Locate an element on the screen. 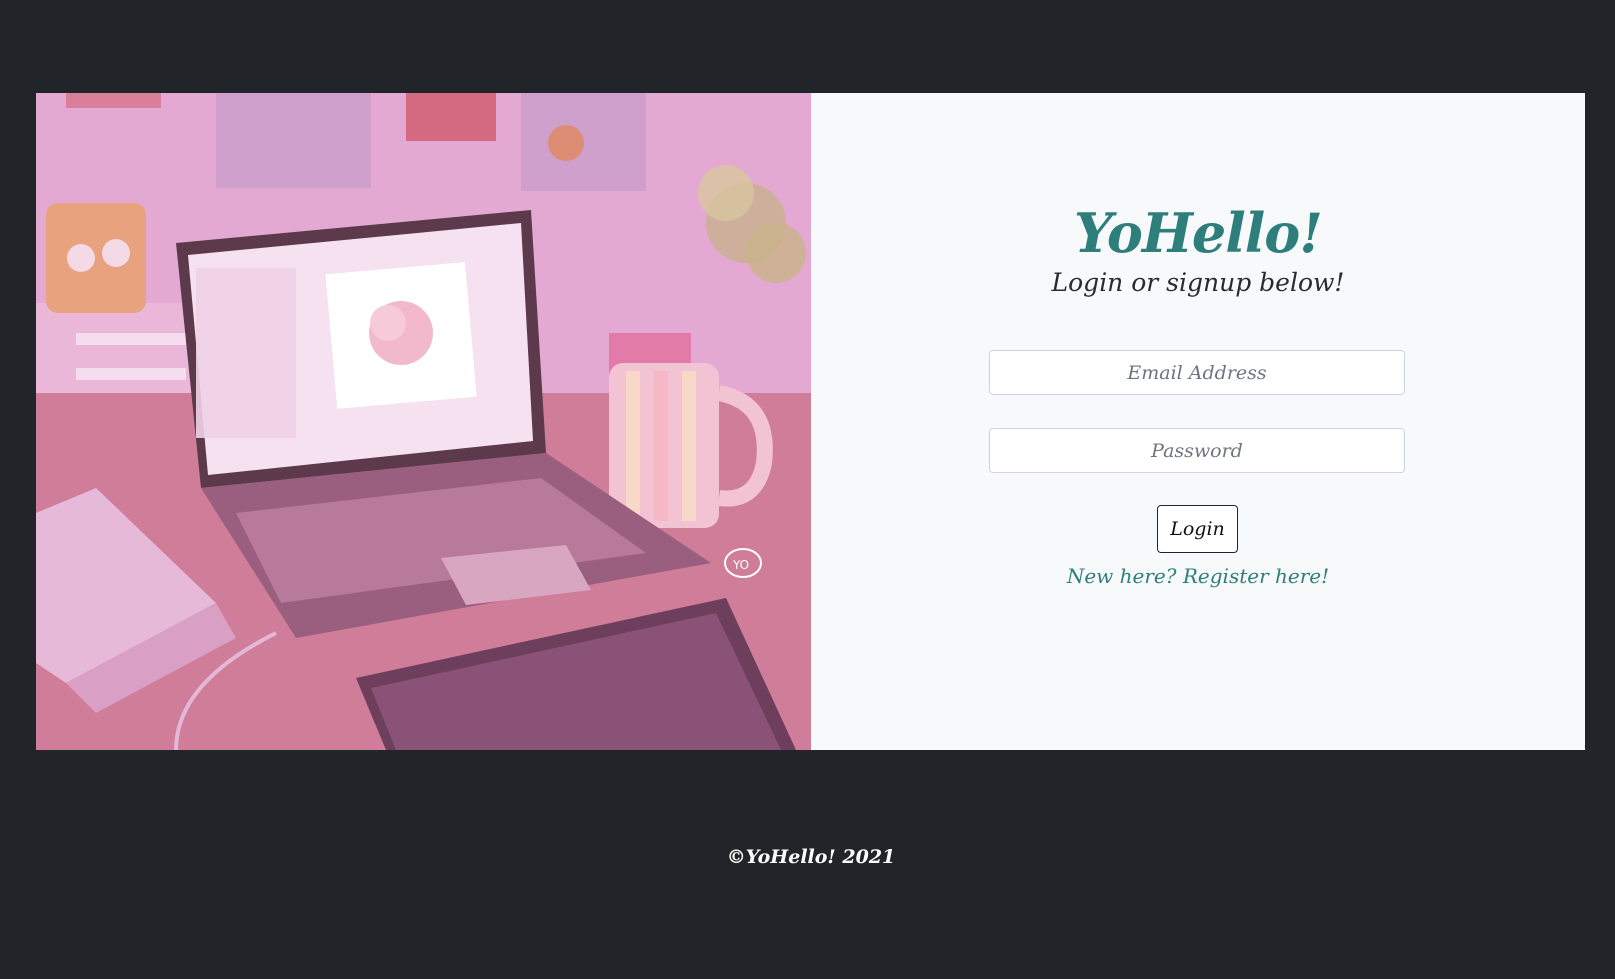 The image size is (1615, 979). footer-copyright: ©YoHello! 2021 is located at coordinates (811, 857).